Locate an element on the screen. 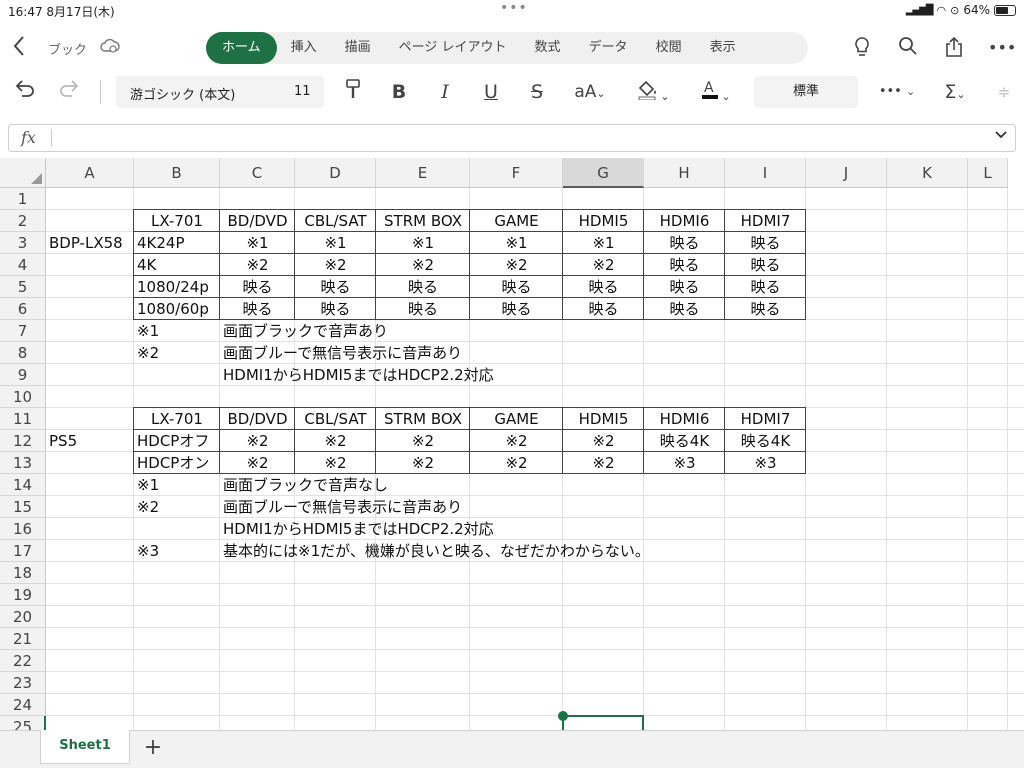 The image size is (1024, 768). strikethrough-icon: S is located at coordinates (537, 92).